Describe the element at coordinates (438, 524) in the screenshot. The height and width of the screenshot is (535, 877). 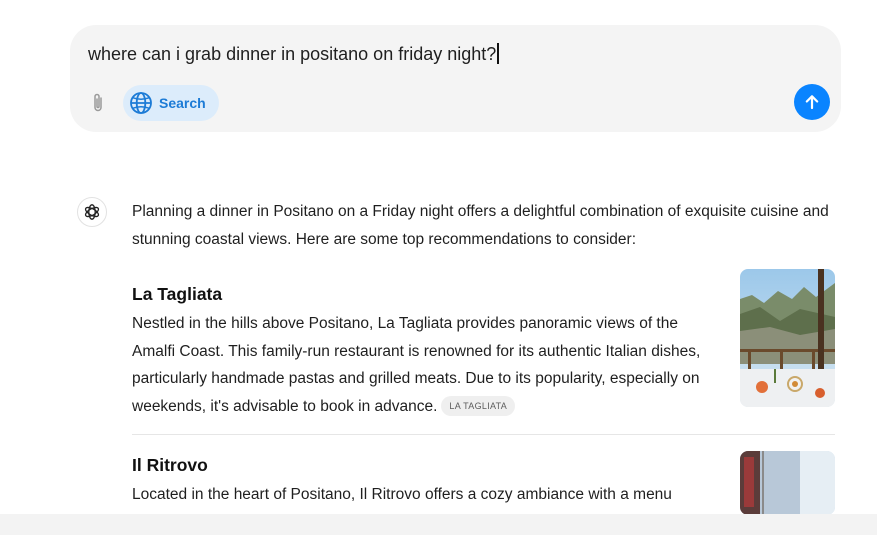
I see `bottom-bar` at that location.